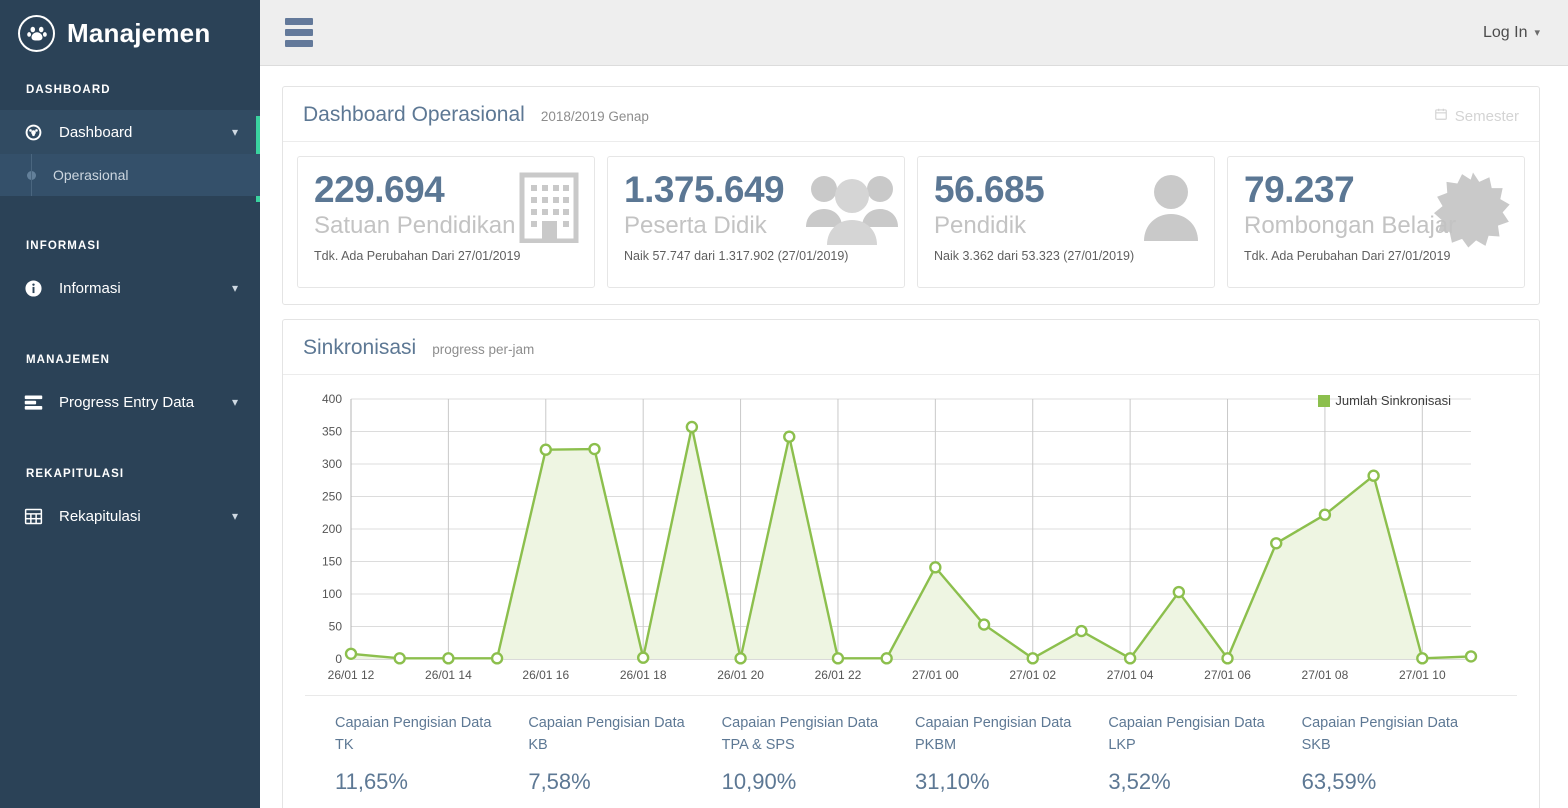 This screenshot has width=1568, height=808. Describe the element at coordinates (36, 33) in the screenshot. I see `paw-circle-icon` at that location.